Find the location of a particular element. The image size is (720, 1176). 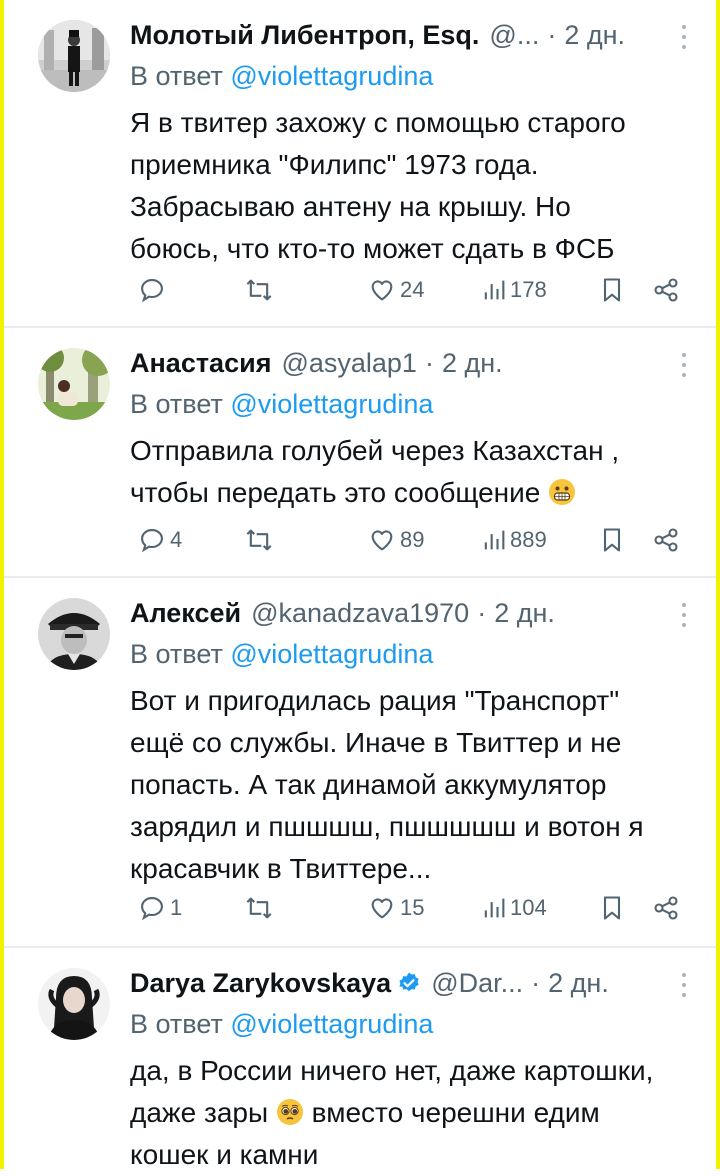

views-button: 889 is located at coordinates (514, 540).